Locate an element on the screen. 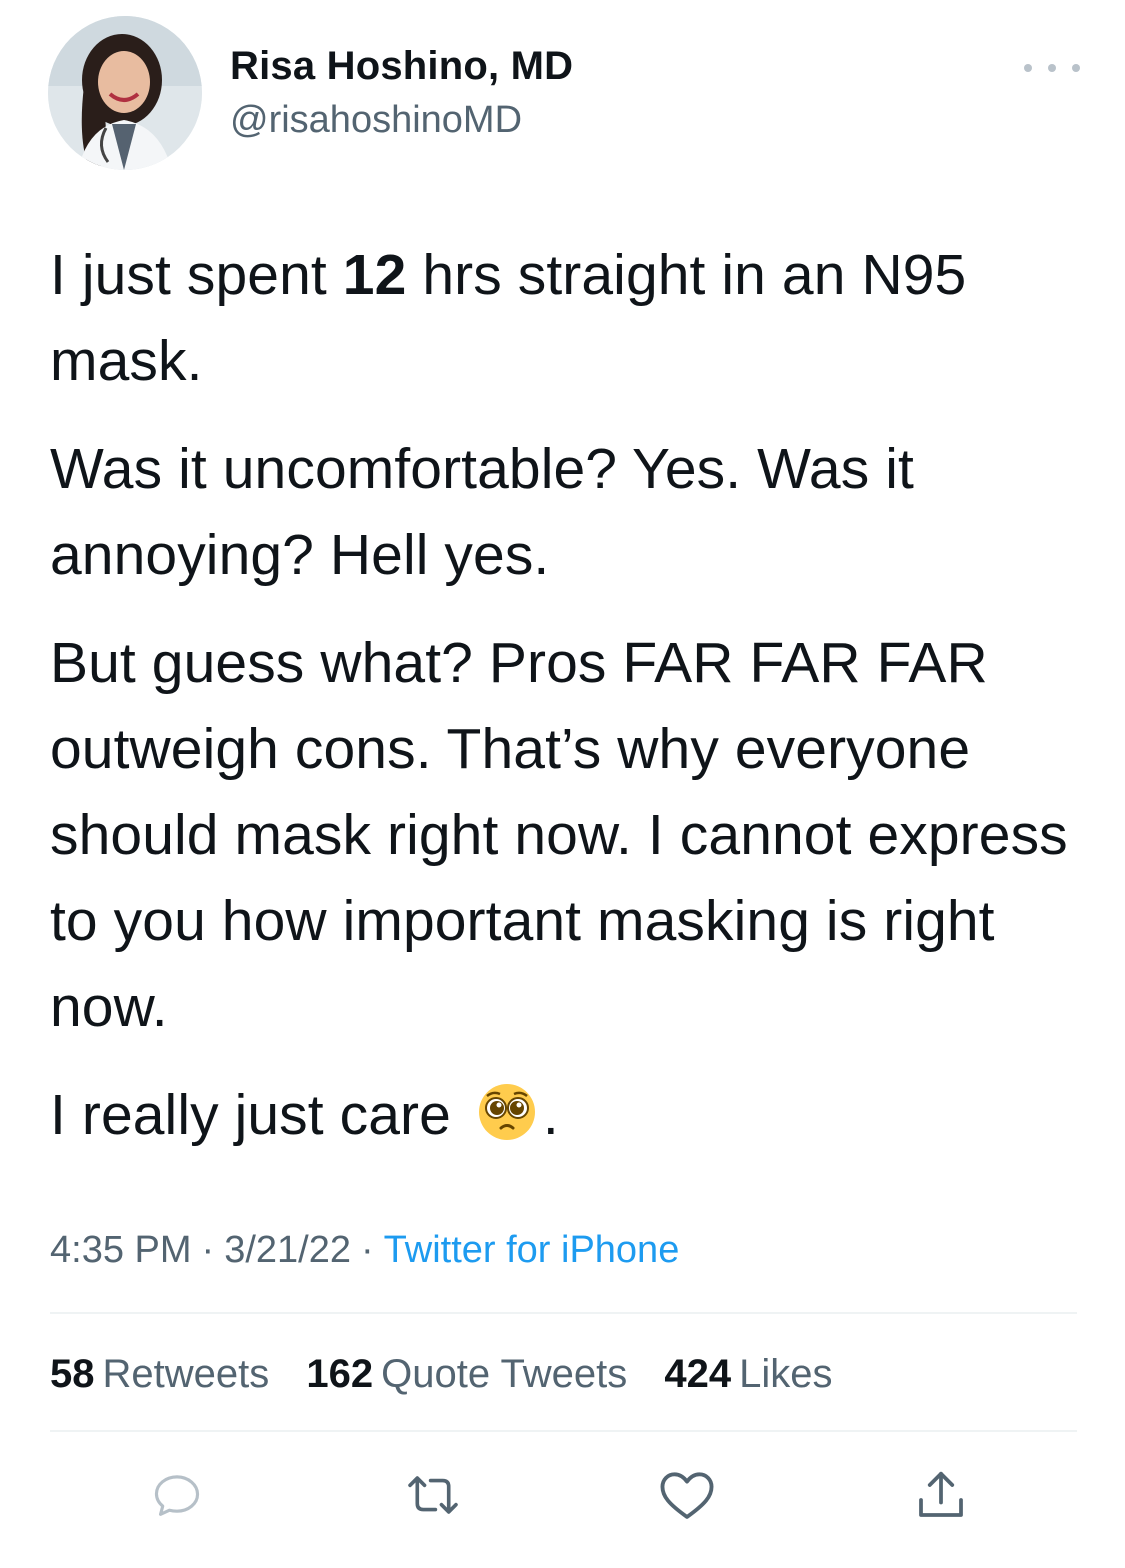 Image resolution: width=1125 pixels, height=1568 pixels. share-icon is located at coordinates (941, 1494).